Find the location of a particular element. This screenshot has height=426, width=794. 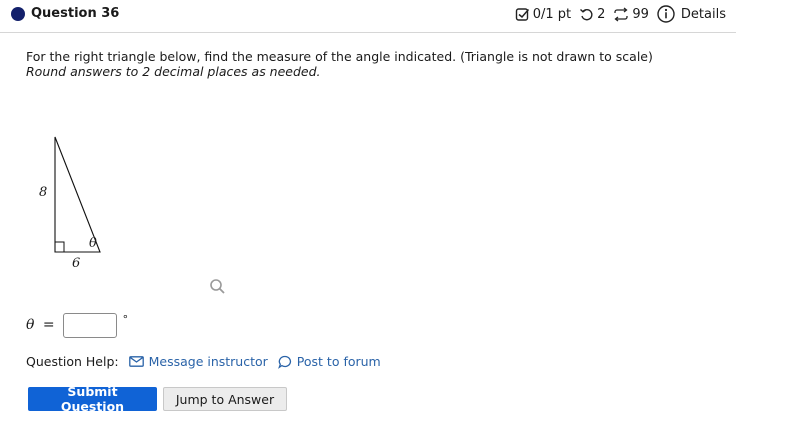

envelope-icon is located at coordinates (136, 361).